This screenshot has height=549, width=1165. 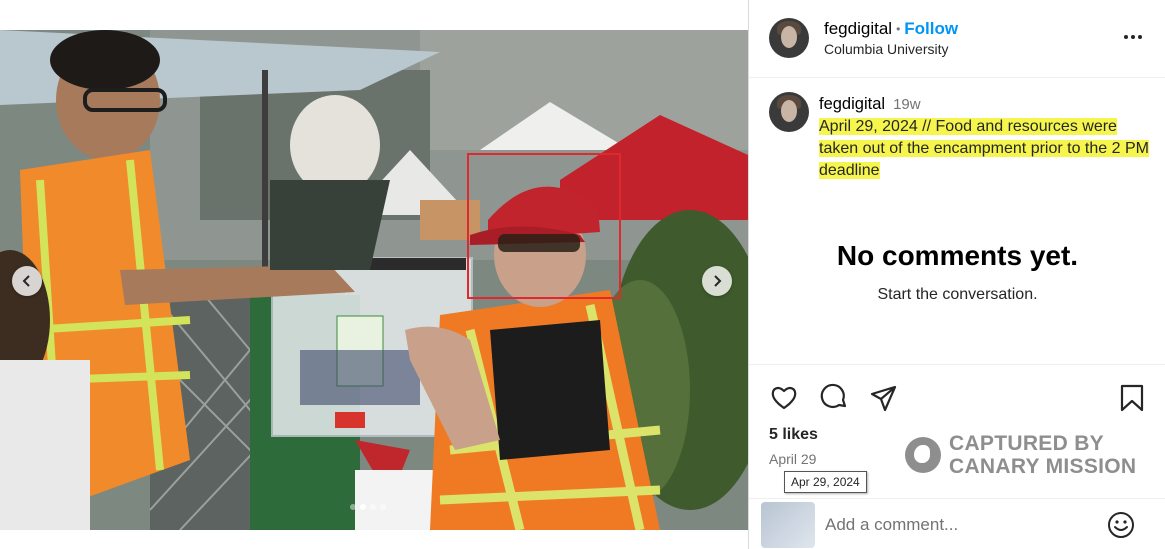 I want to click on comment-input, so click(x=960, y=525).